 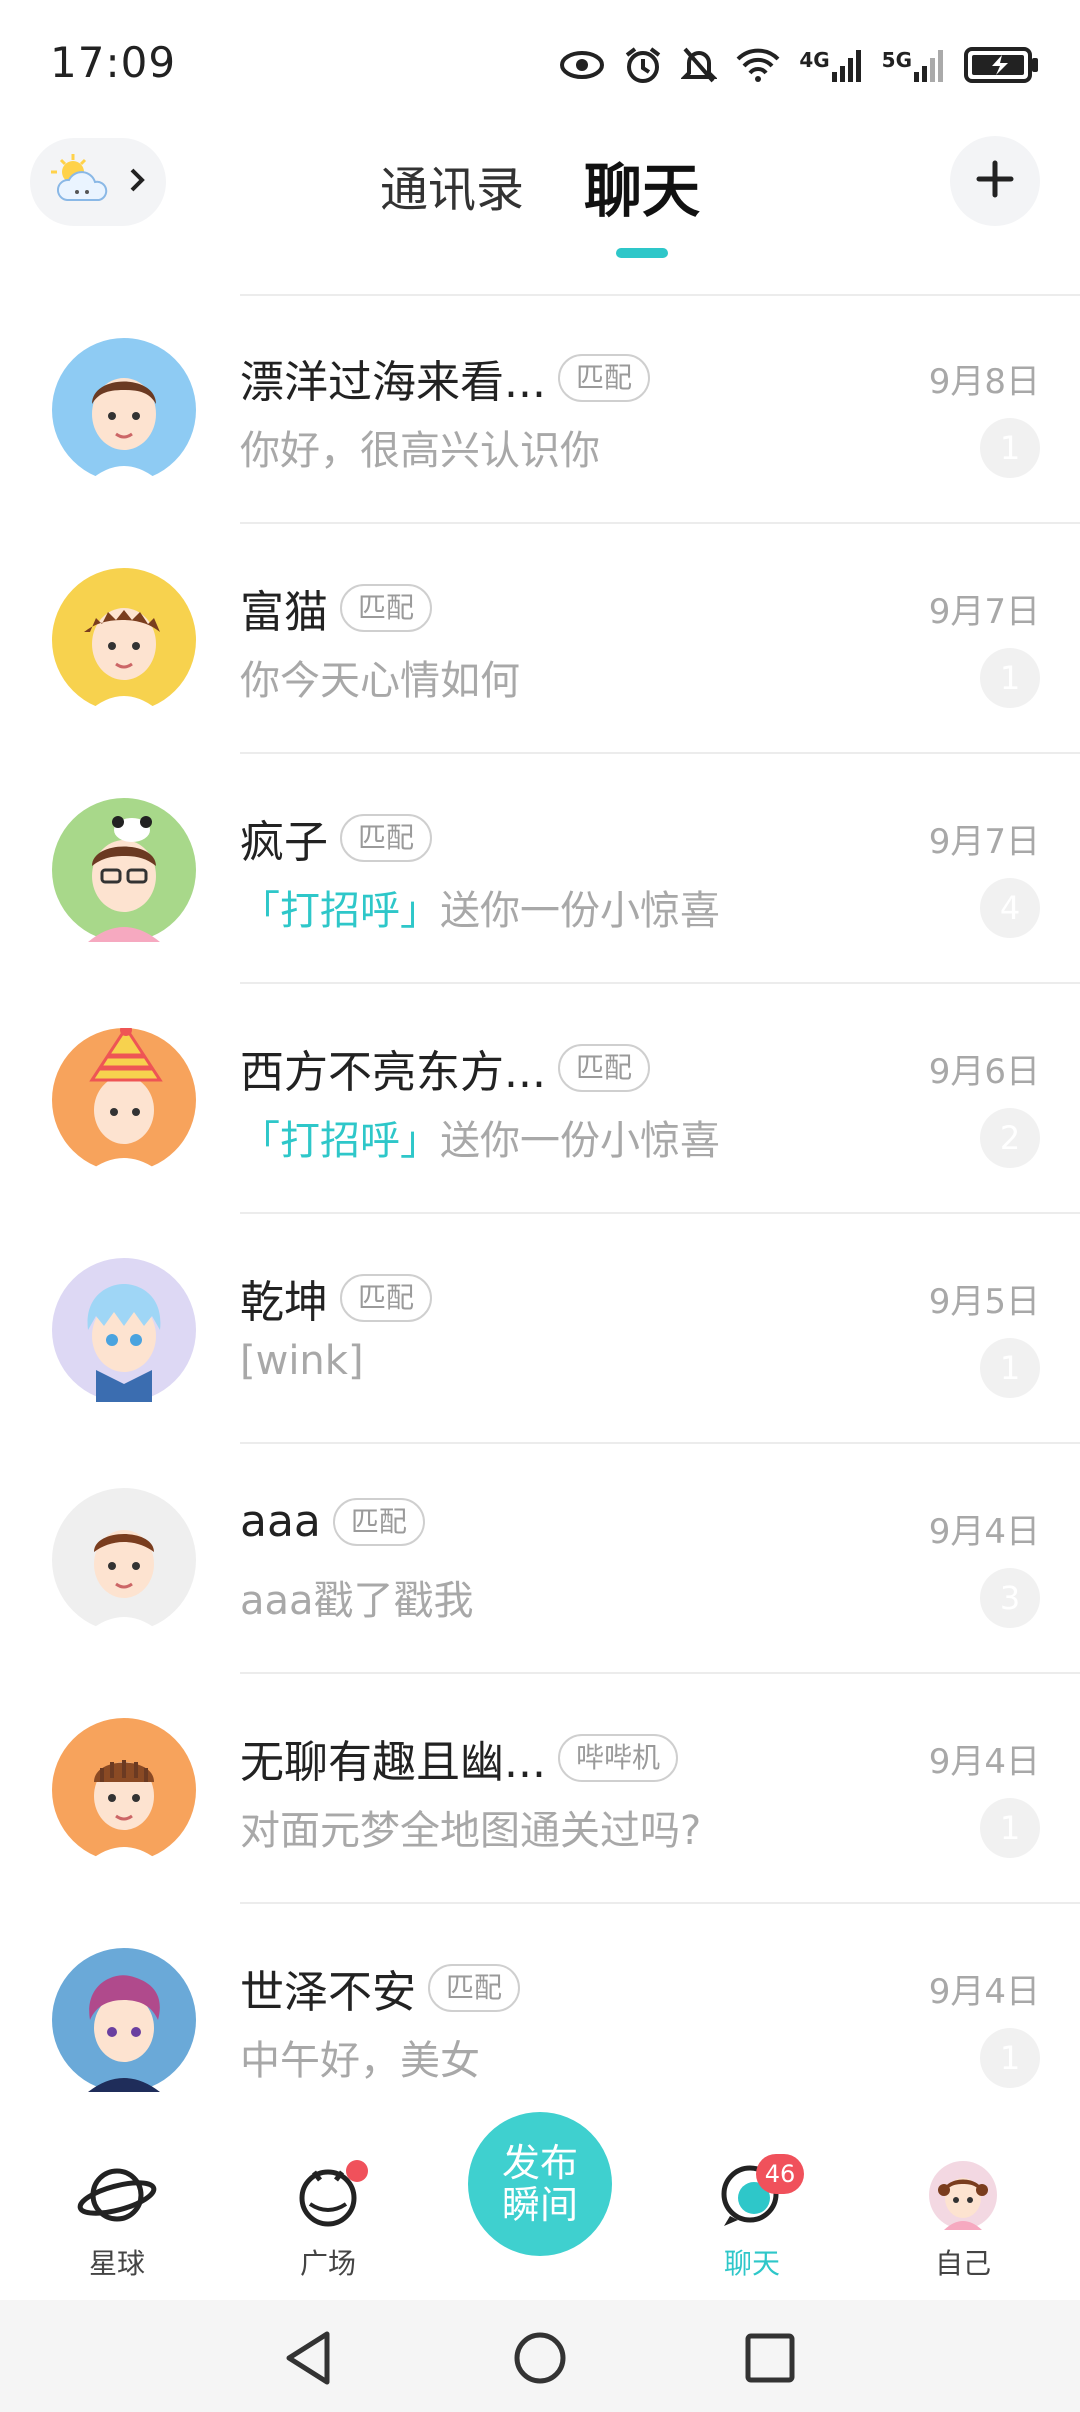 I want to click on match-tag: 哔哔机, so click(x=617, y=1758).